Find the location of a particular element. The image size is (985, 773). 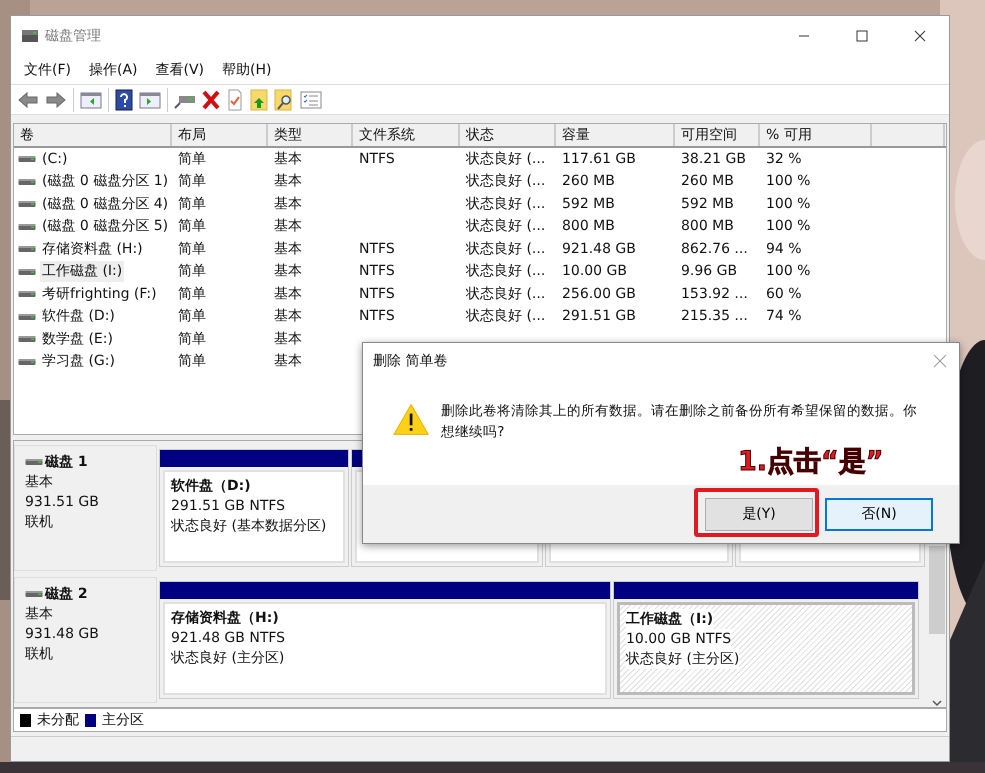

disk-label-panel: 磁盘 1 基本 931.51 GB 联机 is located at coordinates (85, 508).